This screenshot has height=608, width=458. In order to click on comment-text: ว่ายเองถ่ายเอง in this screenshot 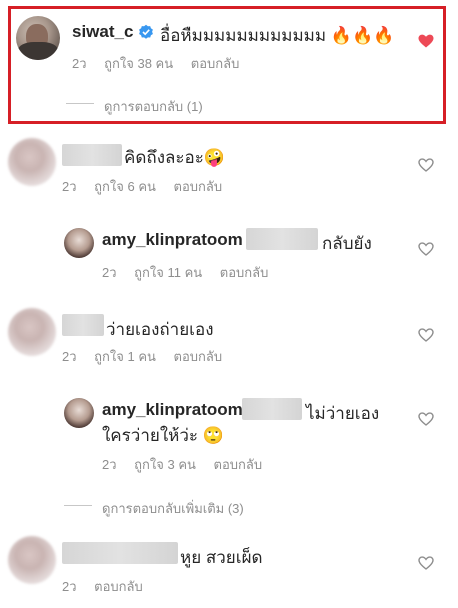, I will do `click(160, 329)`.